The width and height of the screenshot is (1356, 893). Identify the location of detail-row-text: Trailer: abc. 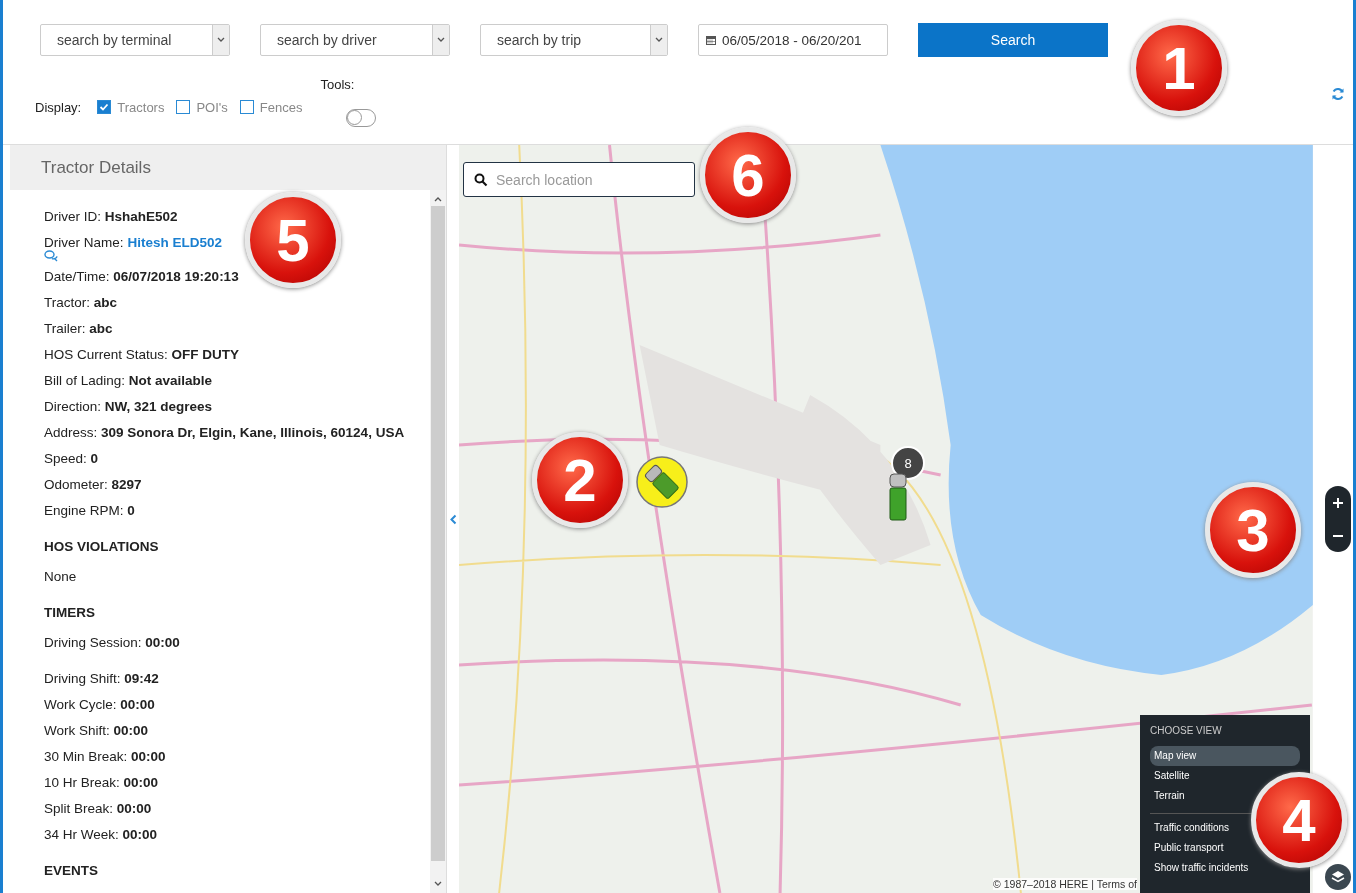
(79, 329).